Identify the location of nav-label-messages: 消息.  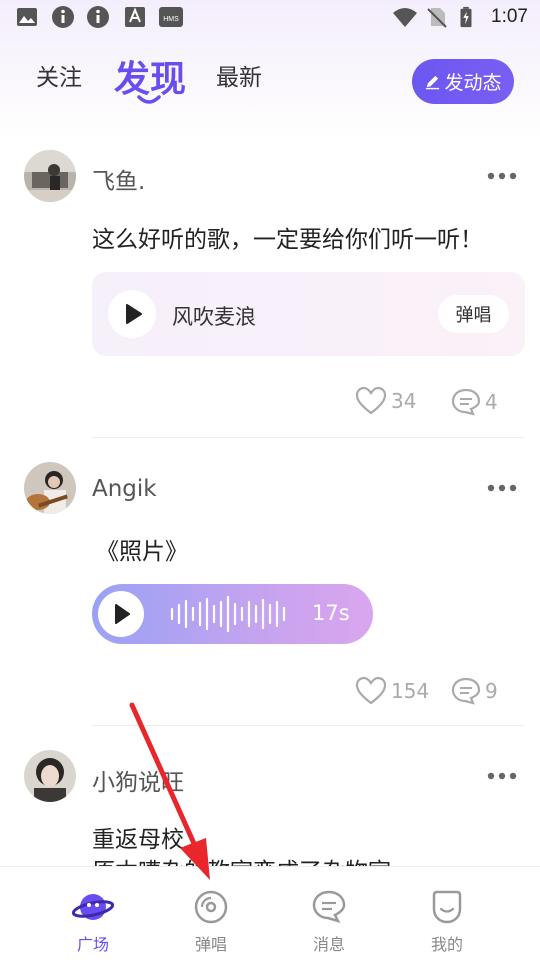
(328, 944).